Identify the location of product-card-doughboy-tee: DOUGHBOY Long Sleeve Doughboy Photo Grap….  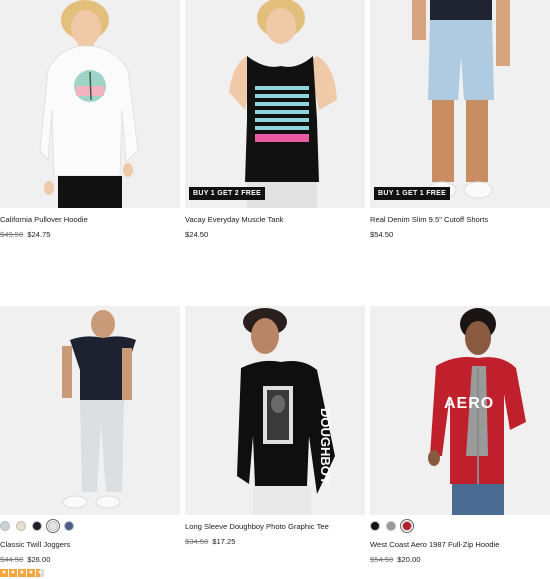
(275, 426).